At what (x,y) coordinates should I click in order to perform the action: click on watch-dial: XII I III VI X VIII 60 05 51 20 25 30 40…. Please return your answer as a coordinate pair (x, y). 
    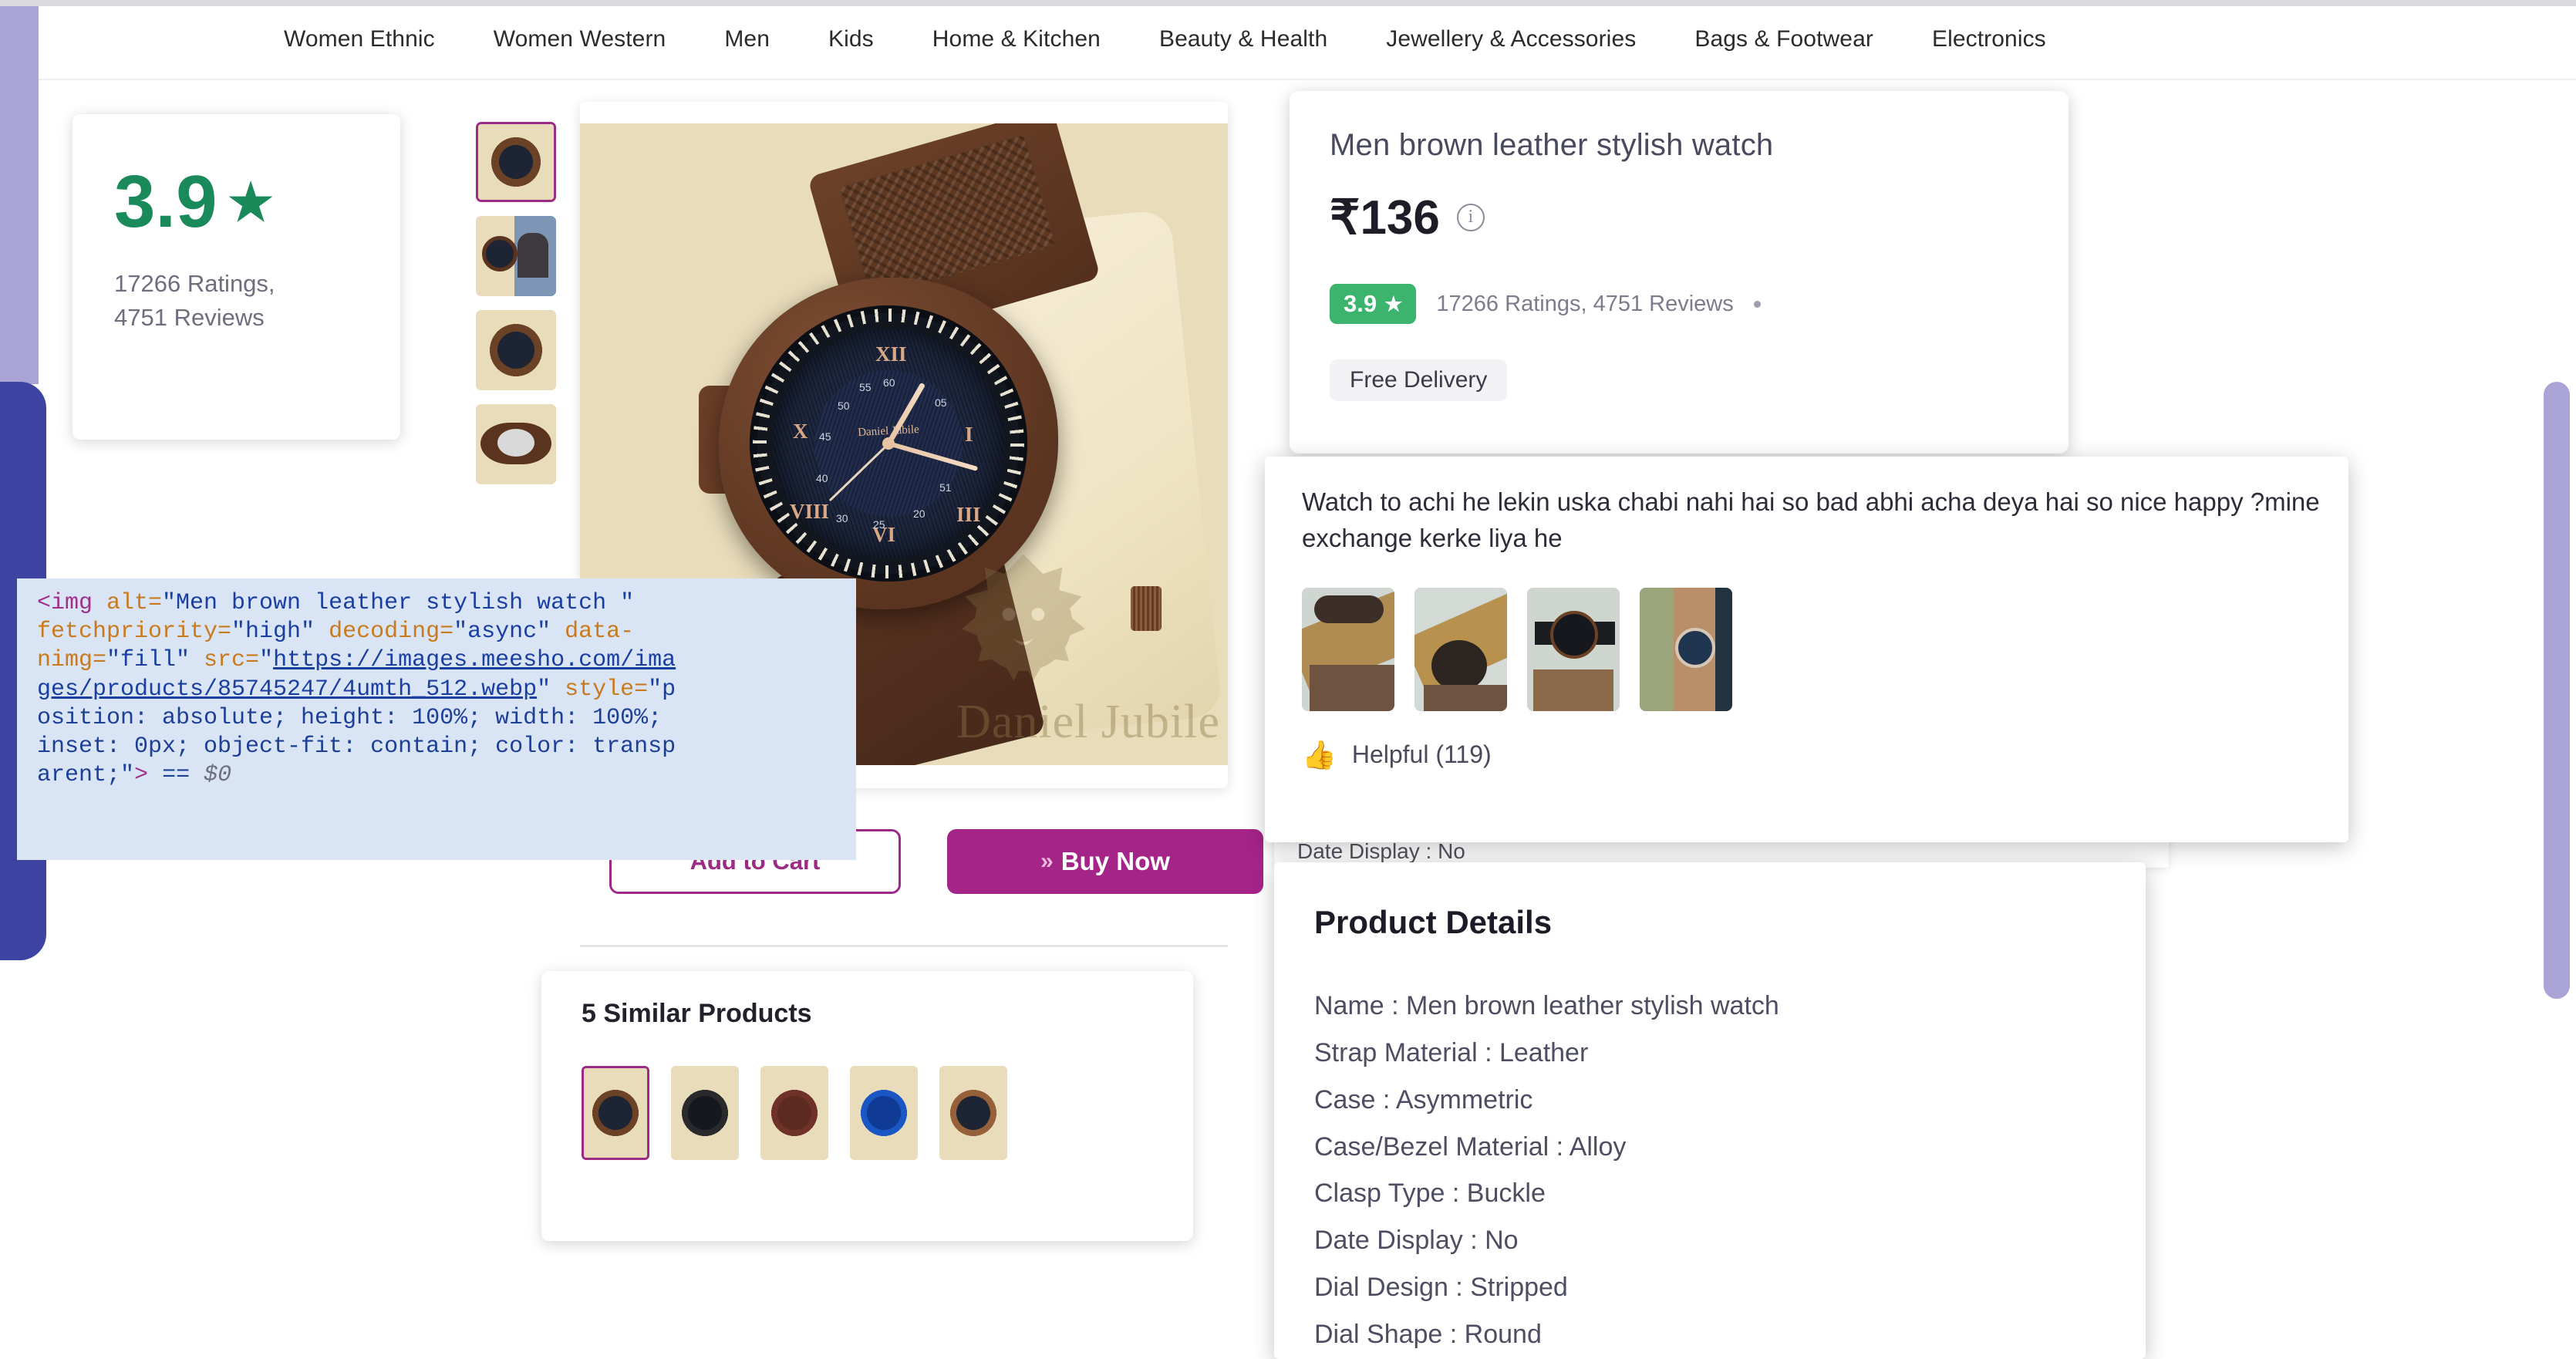
    Looking at the image, I should click on (888, 443).